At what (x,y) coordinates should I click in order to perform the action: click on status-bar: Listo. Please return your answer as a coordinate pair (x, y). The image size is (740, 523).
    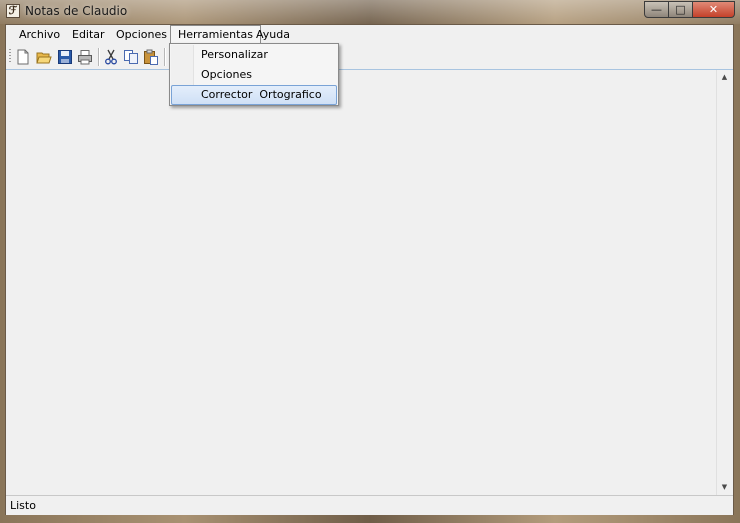
    Looking at the image, I should click on (369, 505).